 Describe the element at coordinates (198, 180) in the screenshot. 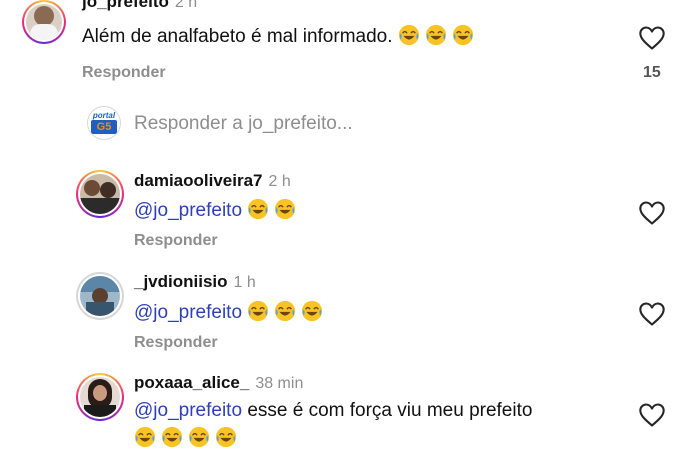

I see `username: damiaooliveira7` at that location.